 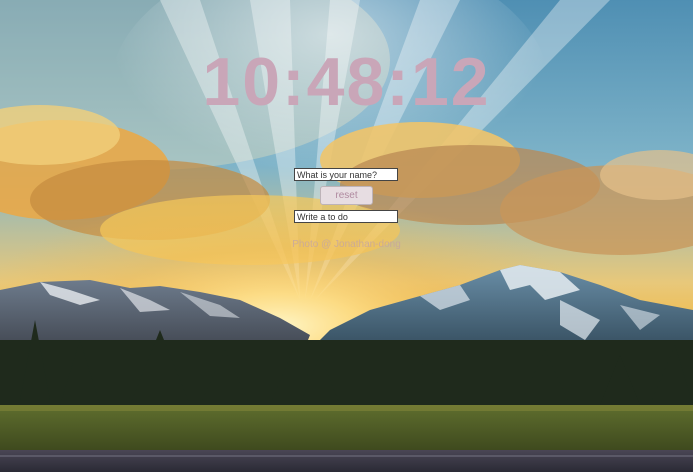 What do you see at coordinates (346, 174) in the screenshot?
I see `name-input` at bounding box center [346, 174].